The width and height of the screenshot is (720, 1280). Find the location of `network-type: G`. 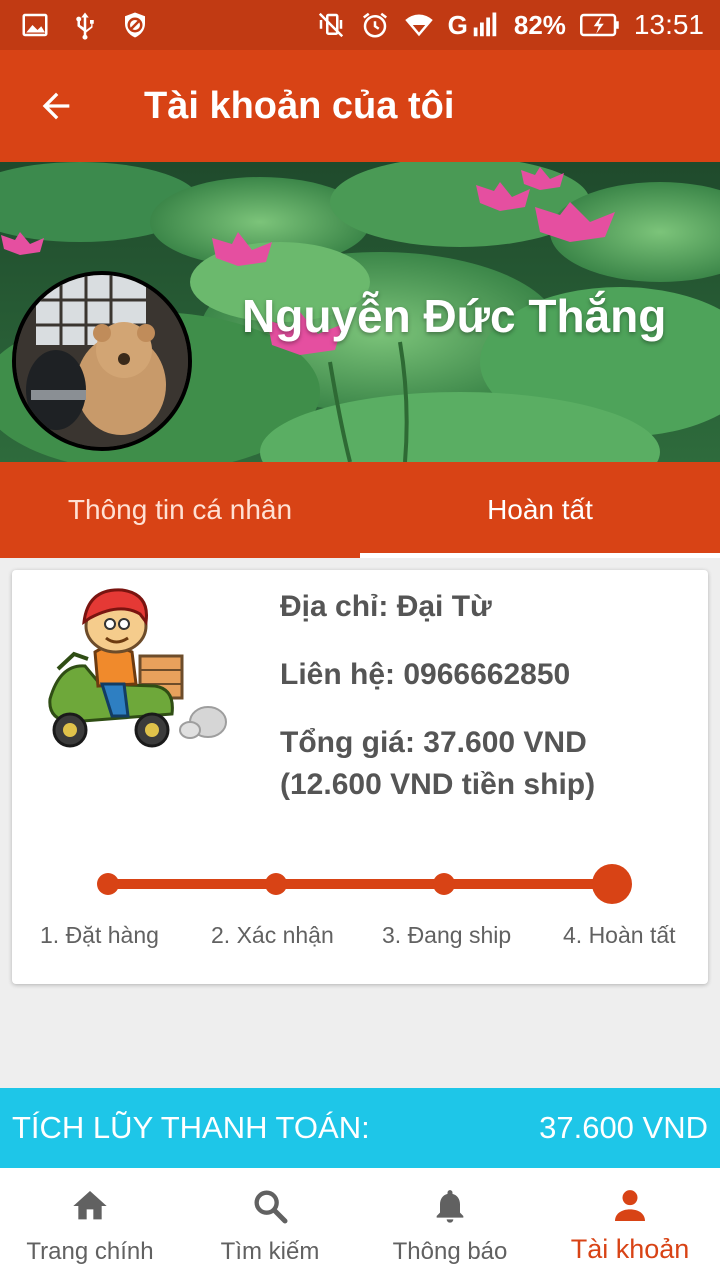

network-type: G is located at coordinates (457, 24).